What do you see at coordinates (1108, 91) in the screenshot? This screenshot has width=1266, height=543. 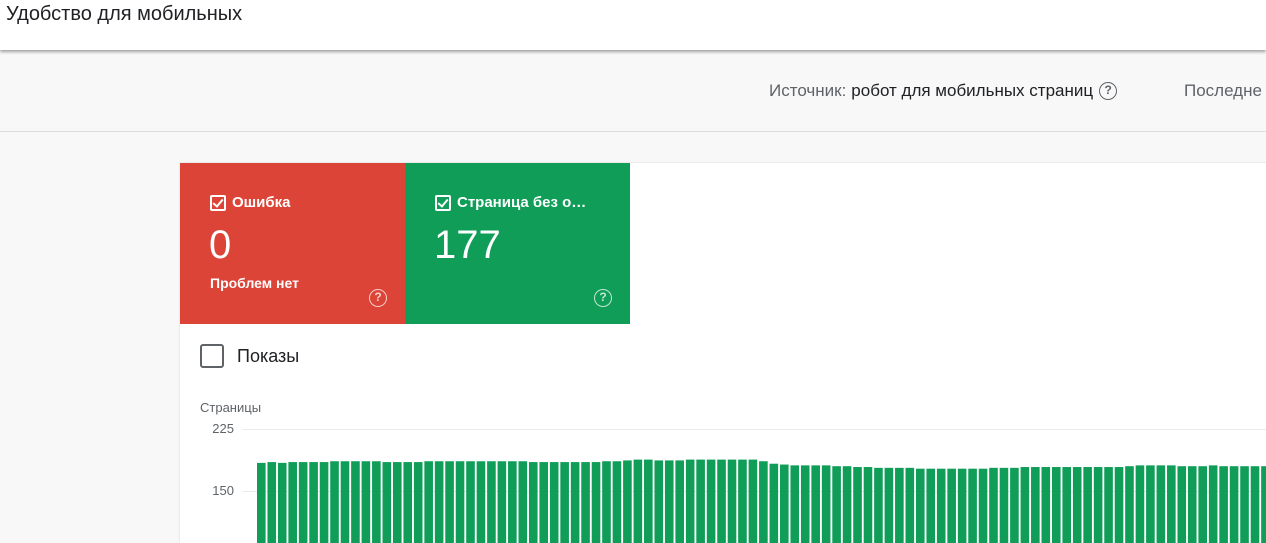 I see `help-icon: ?` at bounding box center [1108, 91].